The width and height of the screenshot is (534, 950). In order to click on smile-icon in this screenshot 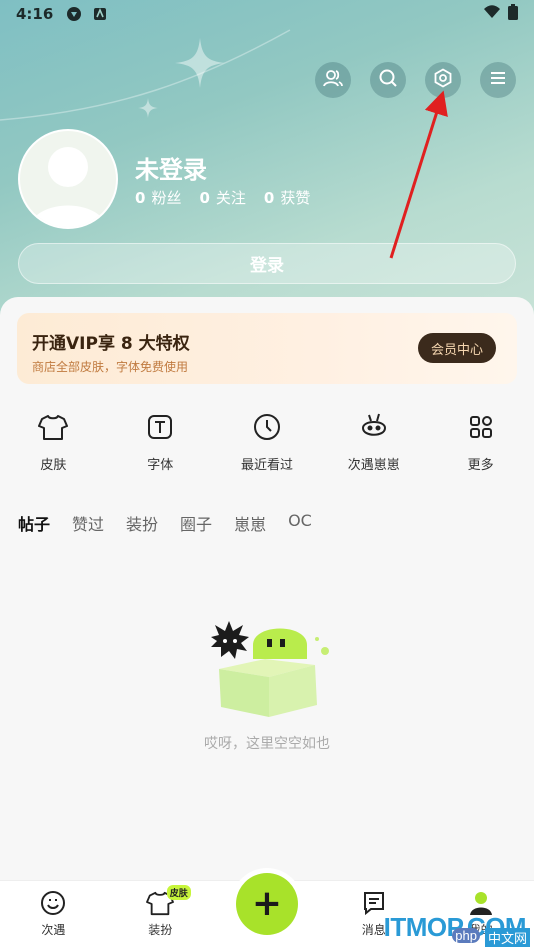, I will do `click(53, 903)`.